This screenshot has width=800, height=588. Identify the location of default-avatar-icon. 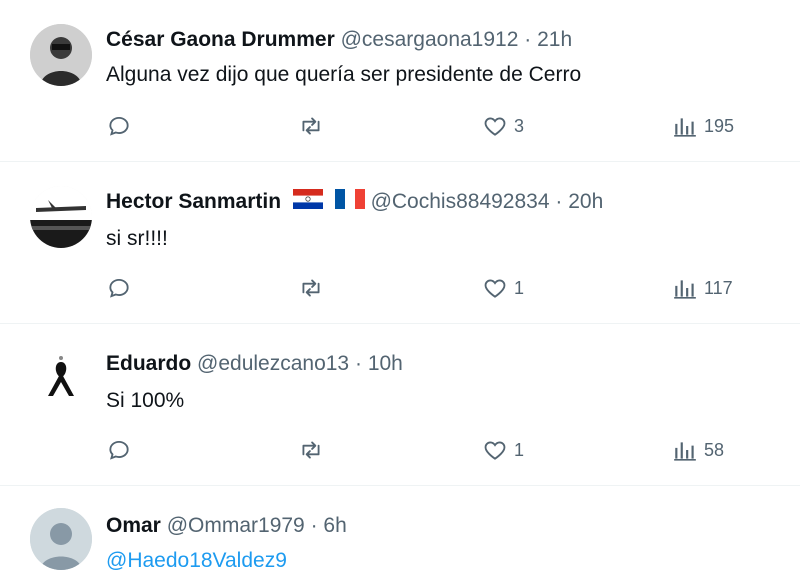
(61, 539).